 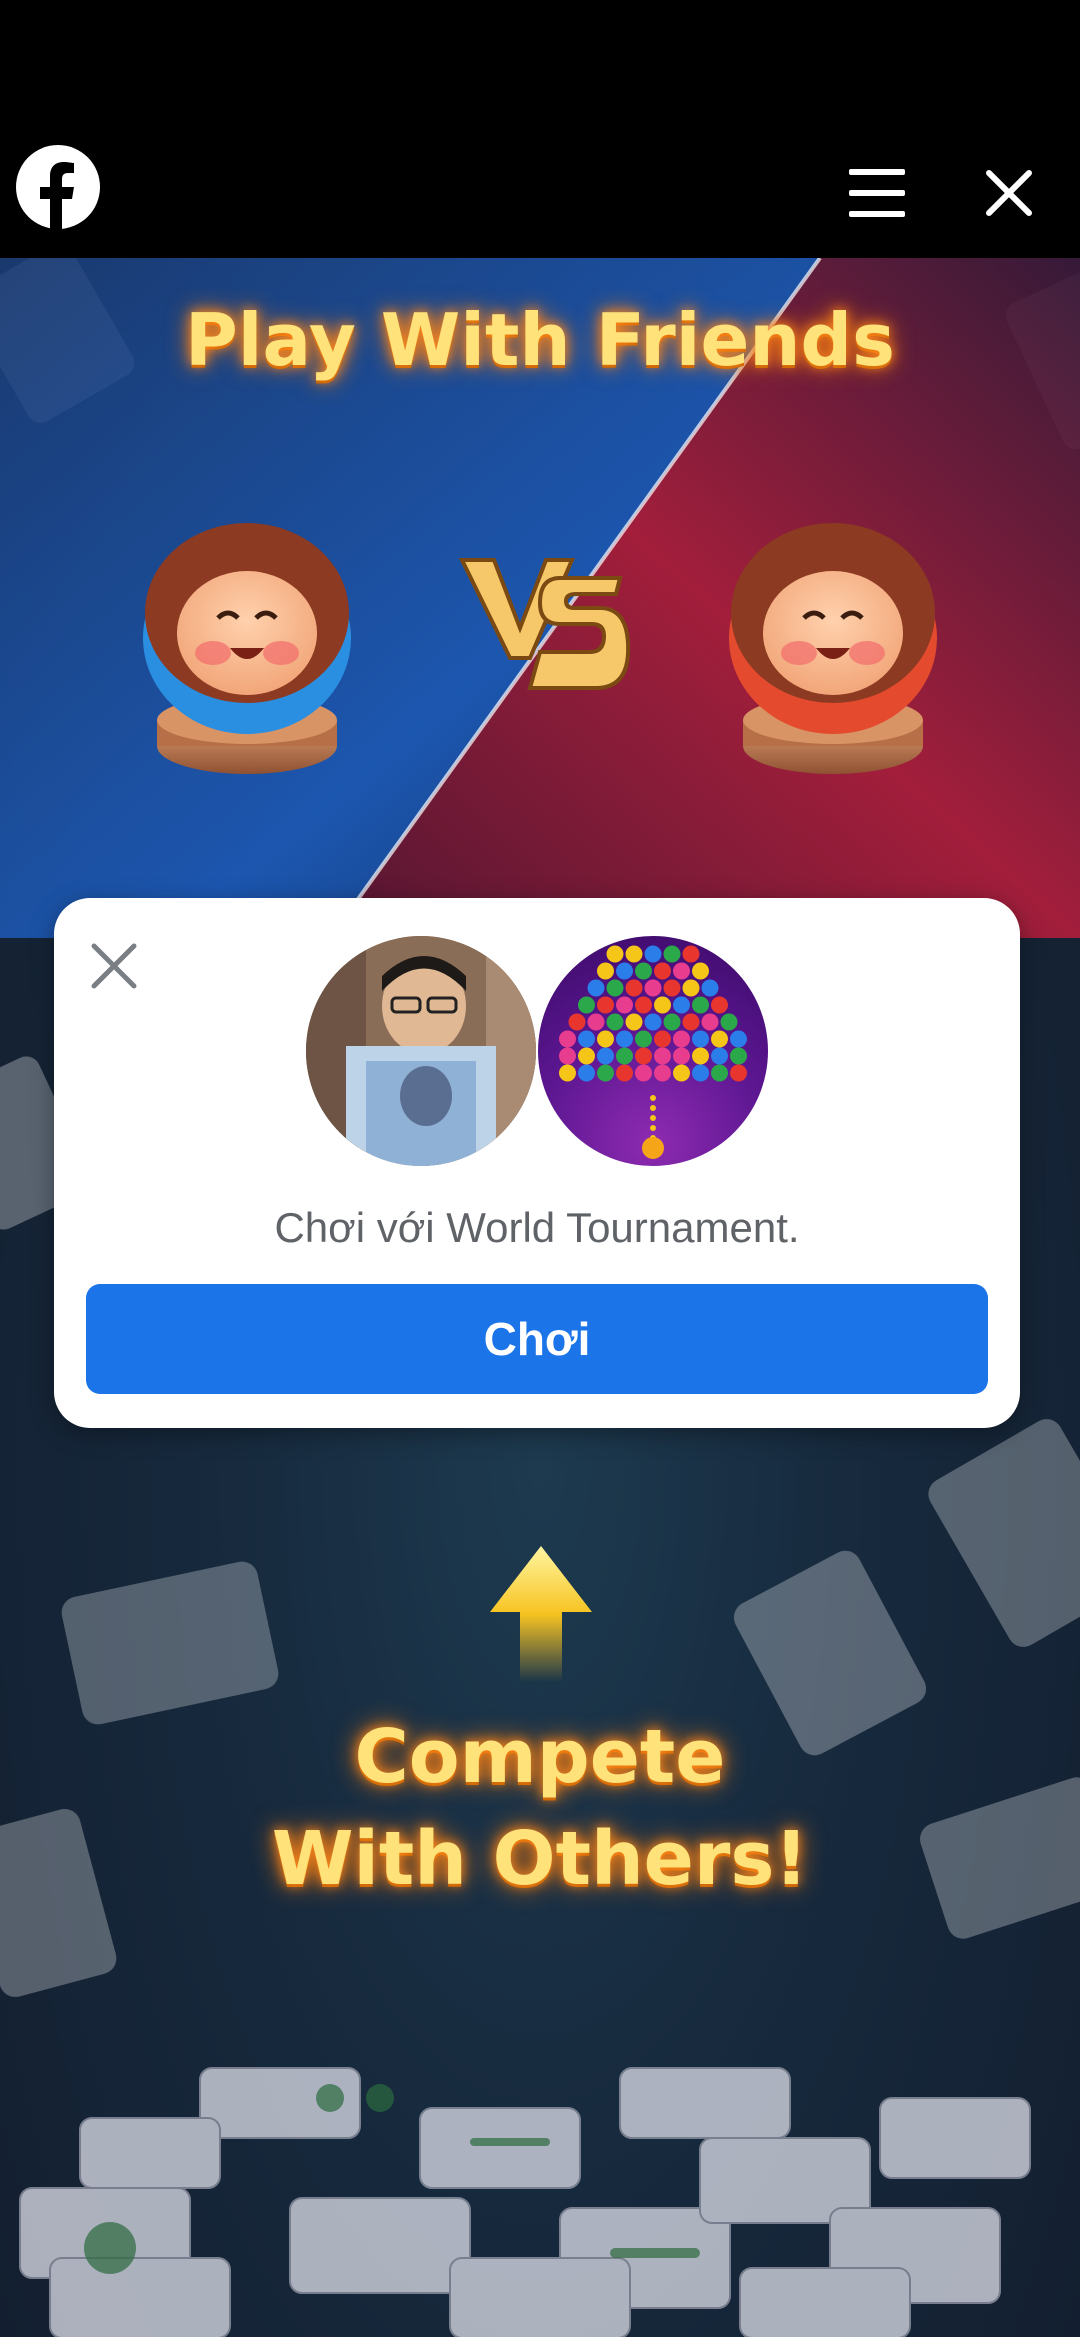 I want to click on shooter-bubble, so click(x=653, y=1148).